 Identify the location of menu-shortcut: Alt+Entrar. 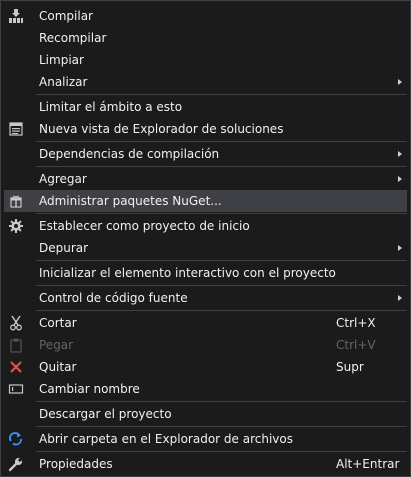
(368, 464).